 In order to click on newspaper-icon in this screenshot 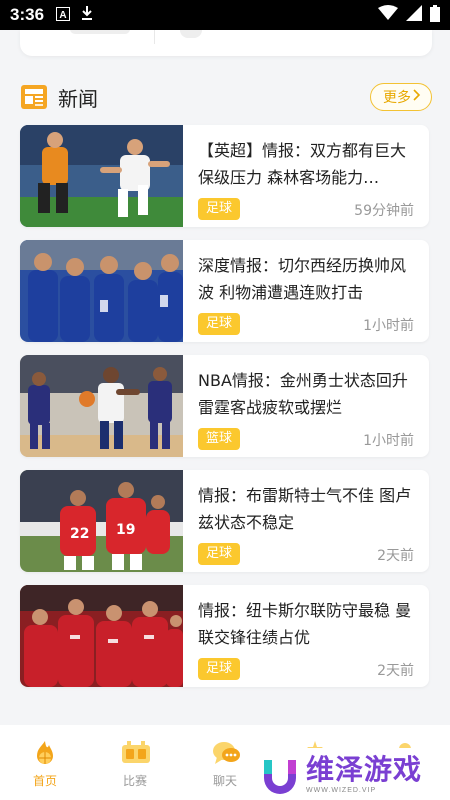, I will do `click(34, 97)`.